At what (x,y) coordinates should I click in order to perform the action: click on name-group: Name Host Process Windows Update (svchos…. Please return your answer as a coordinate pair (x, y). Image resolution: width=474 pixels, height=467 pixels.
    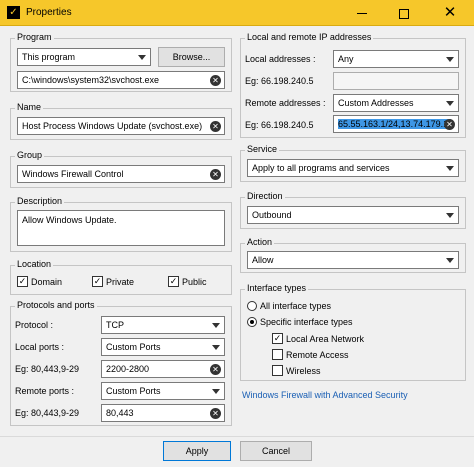
    Looking at the image, I should click on (121, 121).